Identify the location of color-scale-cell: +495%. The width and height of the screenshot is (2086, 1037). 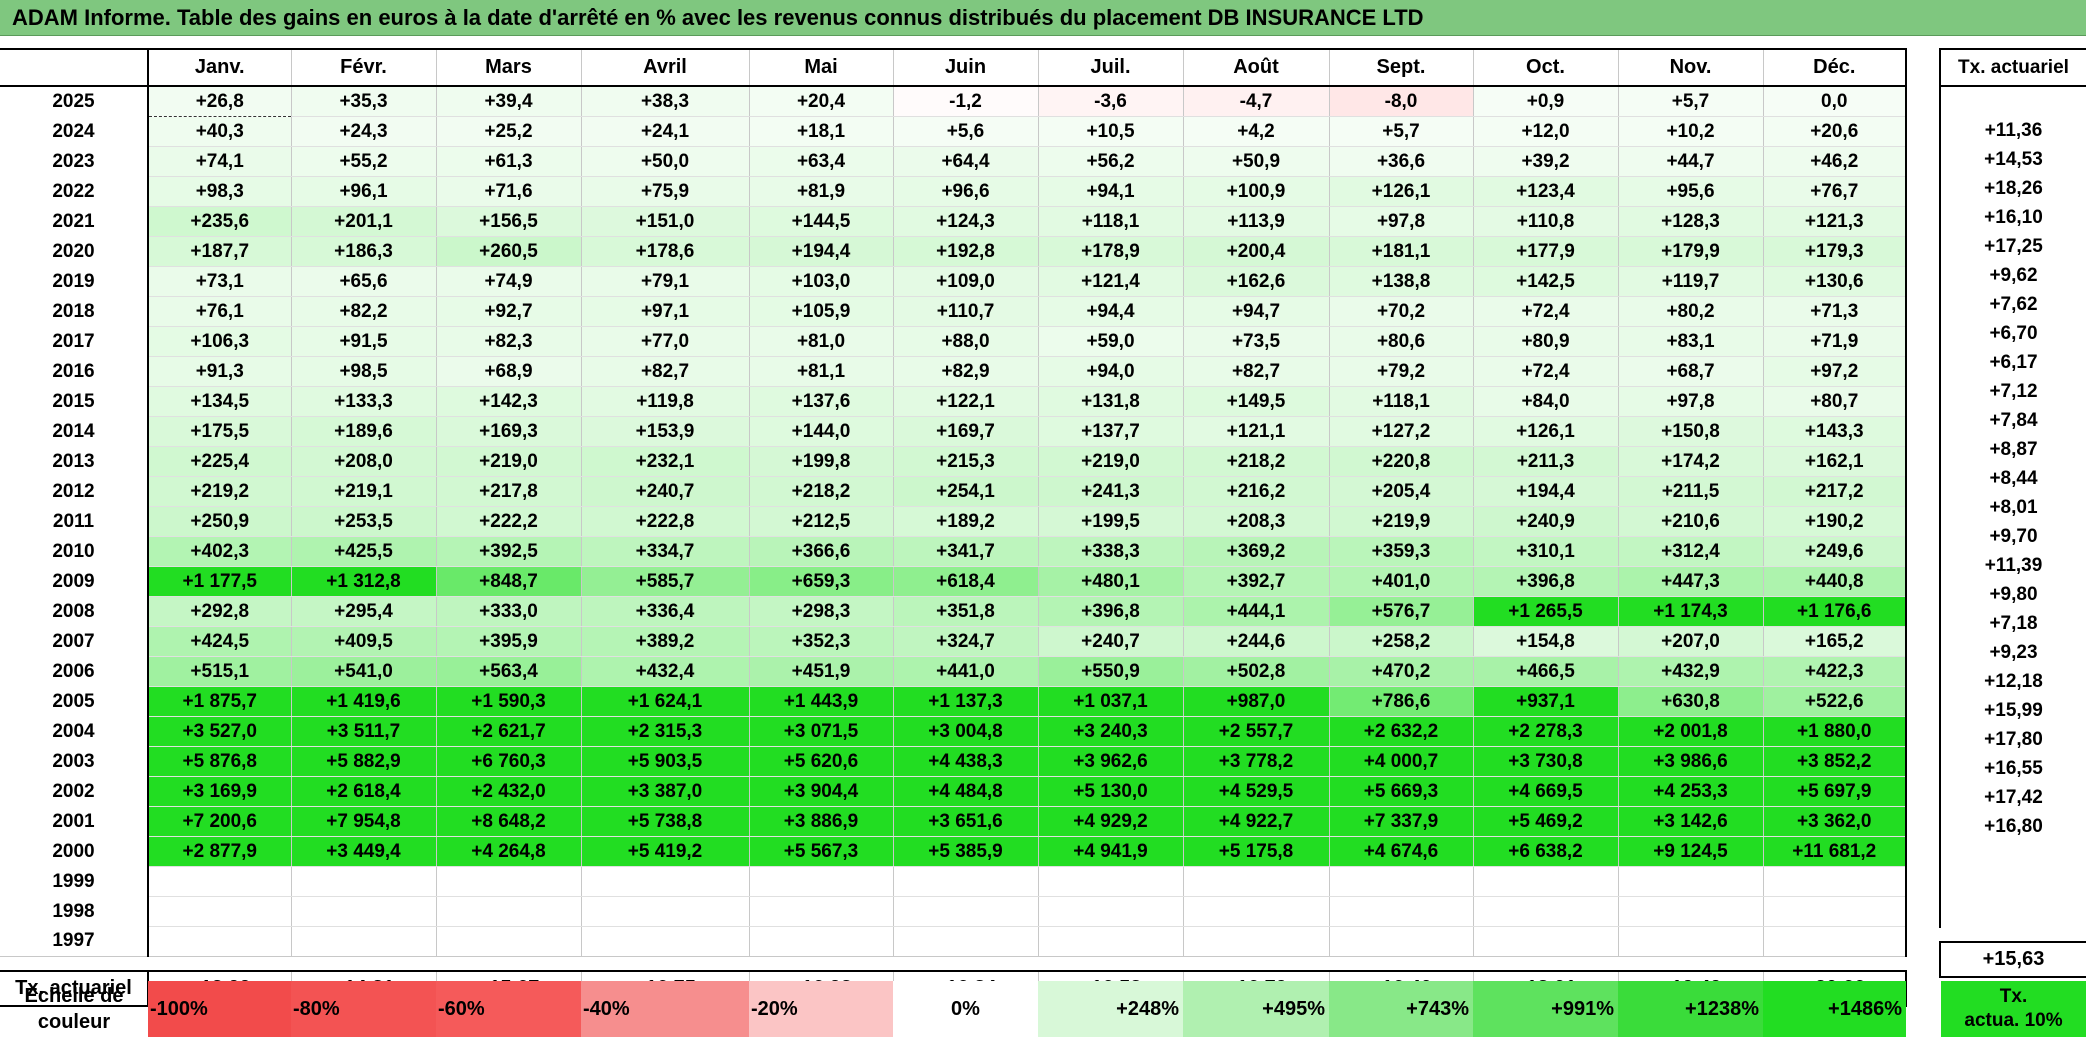
(1256, 1009).